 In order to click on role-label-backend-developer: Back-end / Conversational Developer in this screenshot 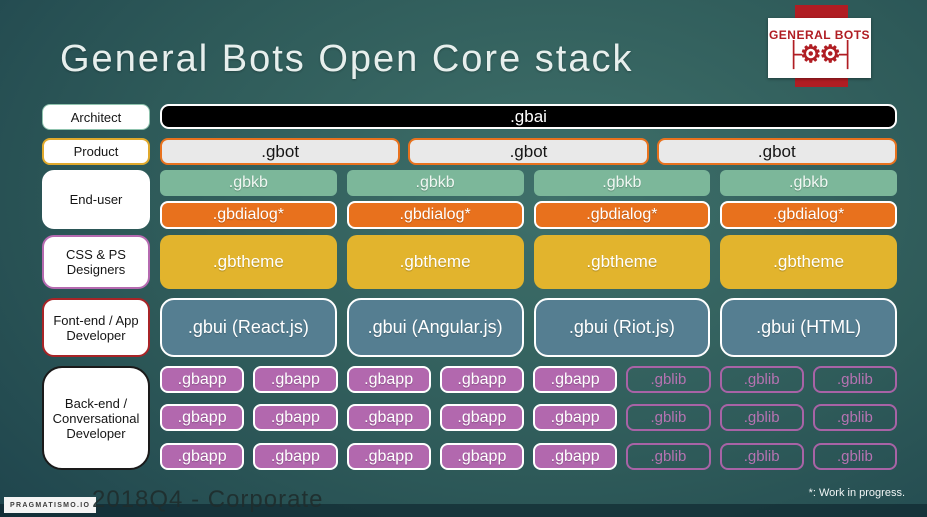, I will do `click(96, 418)`.